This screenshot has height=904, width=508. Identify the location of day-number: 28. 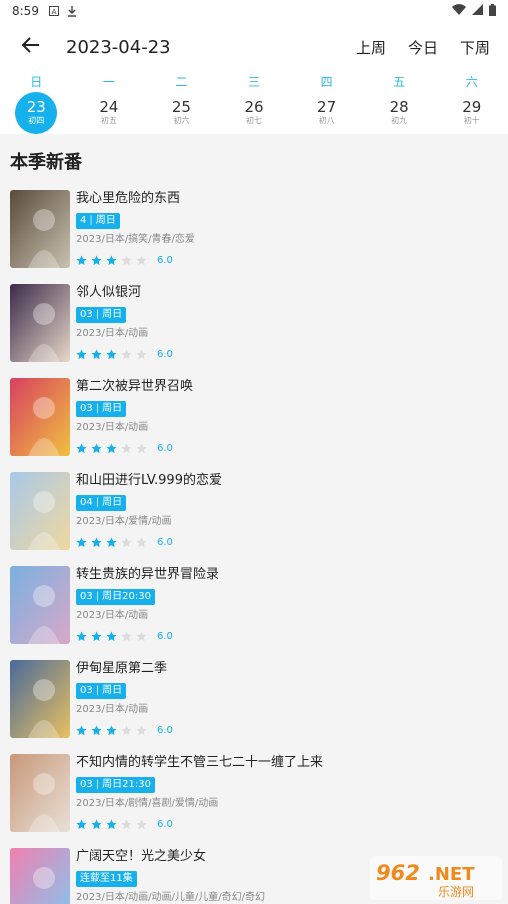
(399, 107).